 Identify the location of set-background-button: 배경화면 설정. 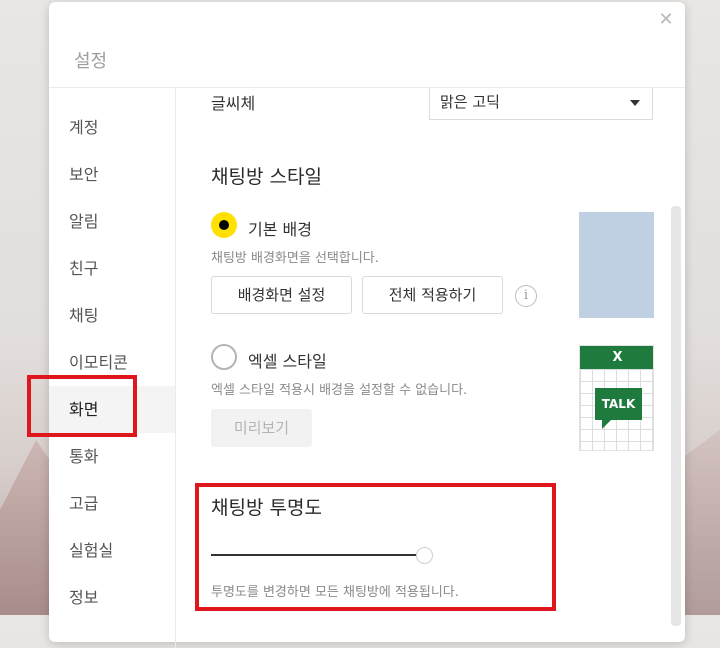
(281, 295).